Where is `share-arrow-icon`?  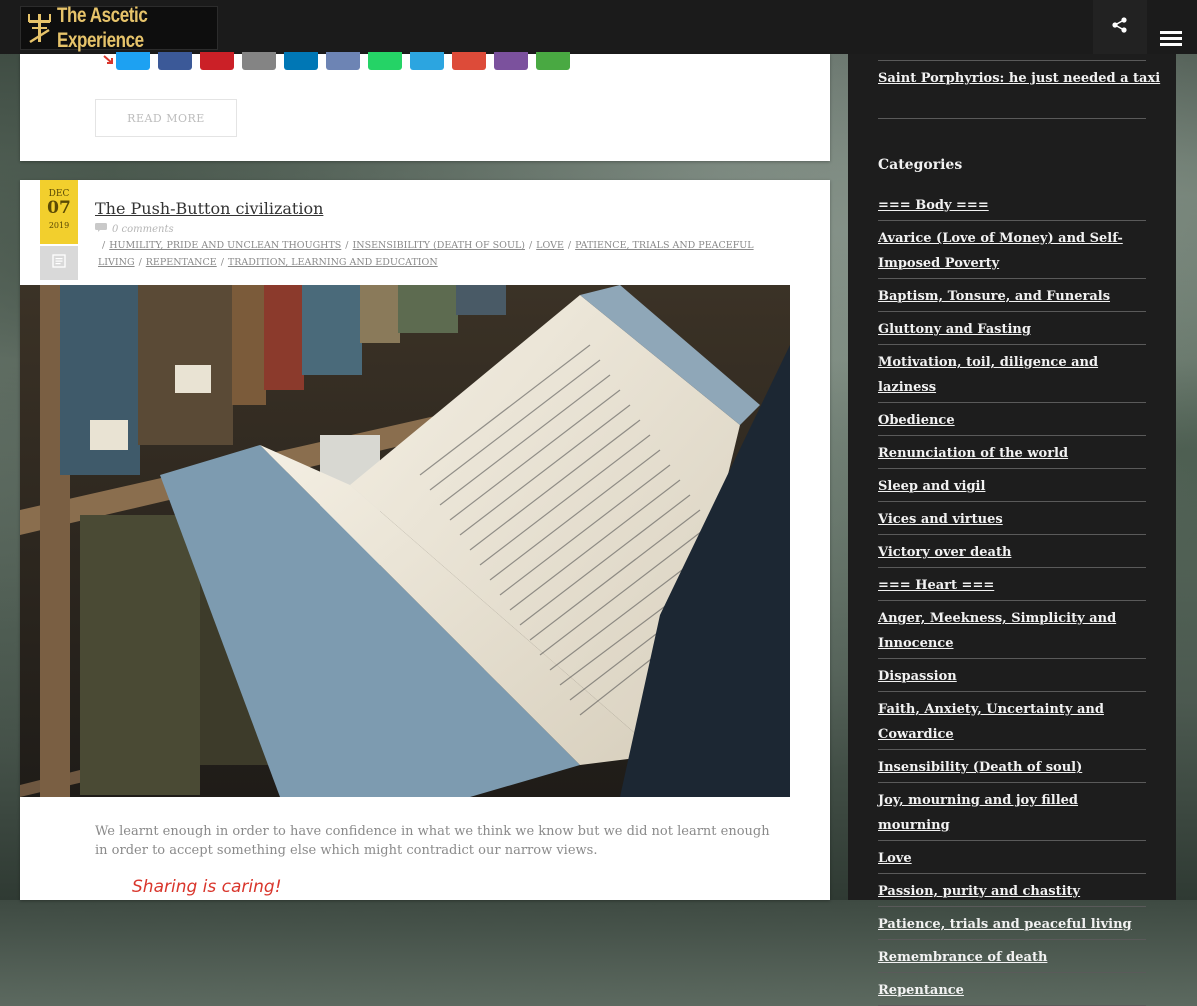 share-arrow-icon is located at coordinates (109, 61).